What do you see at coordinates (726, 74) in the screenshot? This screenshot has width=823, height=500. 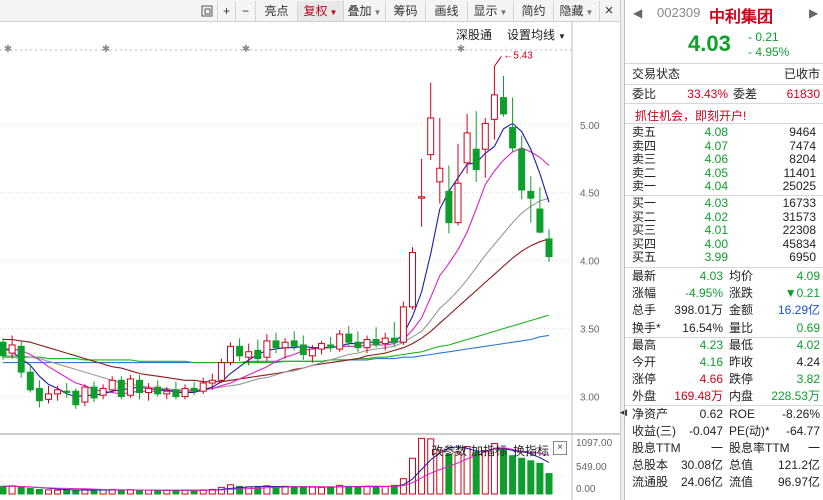 I see `trade-status-row: 交易状态 已收市` at bounding box center [726, 74].